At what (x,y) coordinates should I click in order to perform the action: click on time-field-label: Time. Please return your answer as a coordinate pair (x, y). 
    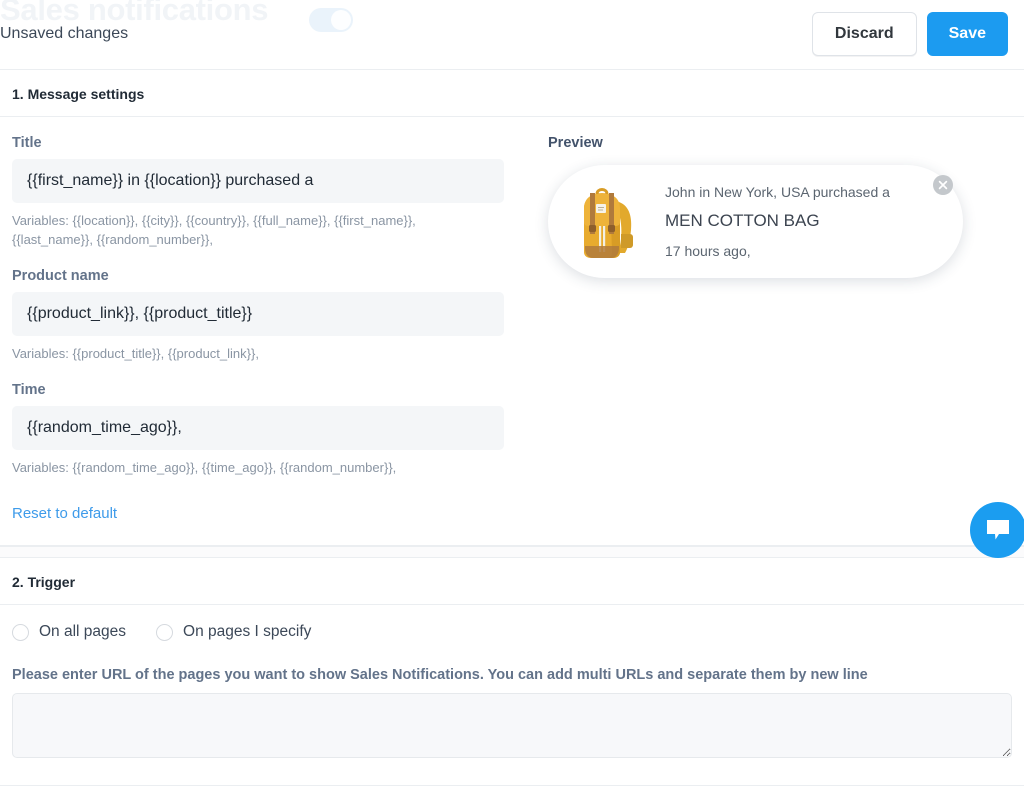
    Looking at the image, I should click on (29, 389).